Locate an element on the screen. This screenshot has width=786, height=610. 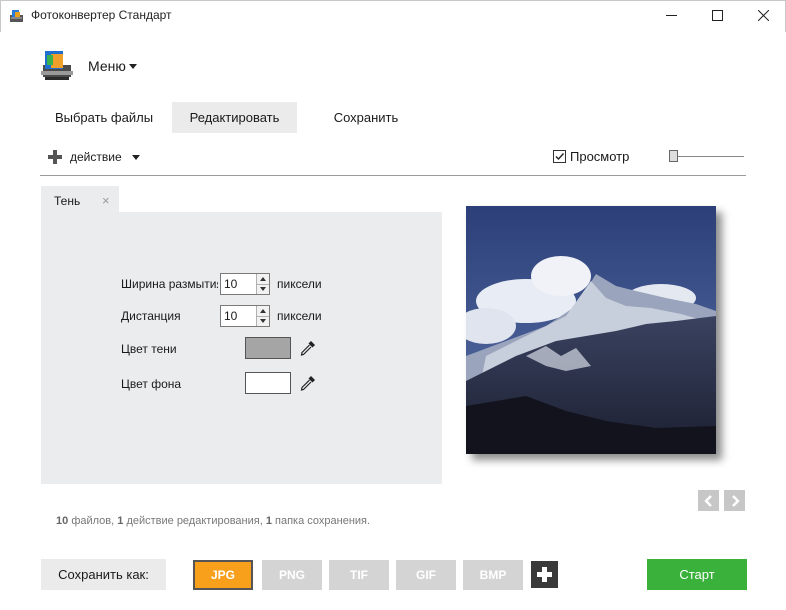
close-button is located at coordinates (763, 15).